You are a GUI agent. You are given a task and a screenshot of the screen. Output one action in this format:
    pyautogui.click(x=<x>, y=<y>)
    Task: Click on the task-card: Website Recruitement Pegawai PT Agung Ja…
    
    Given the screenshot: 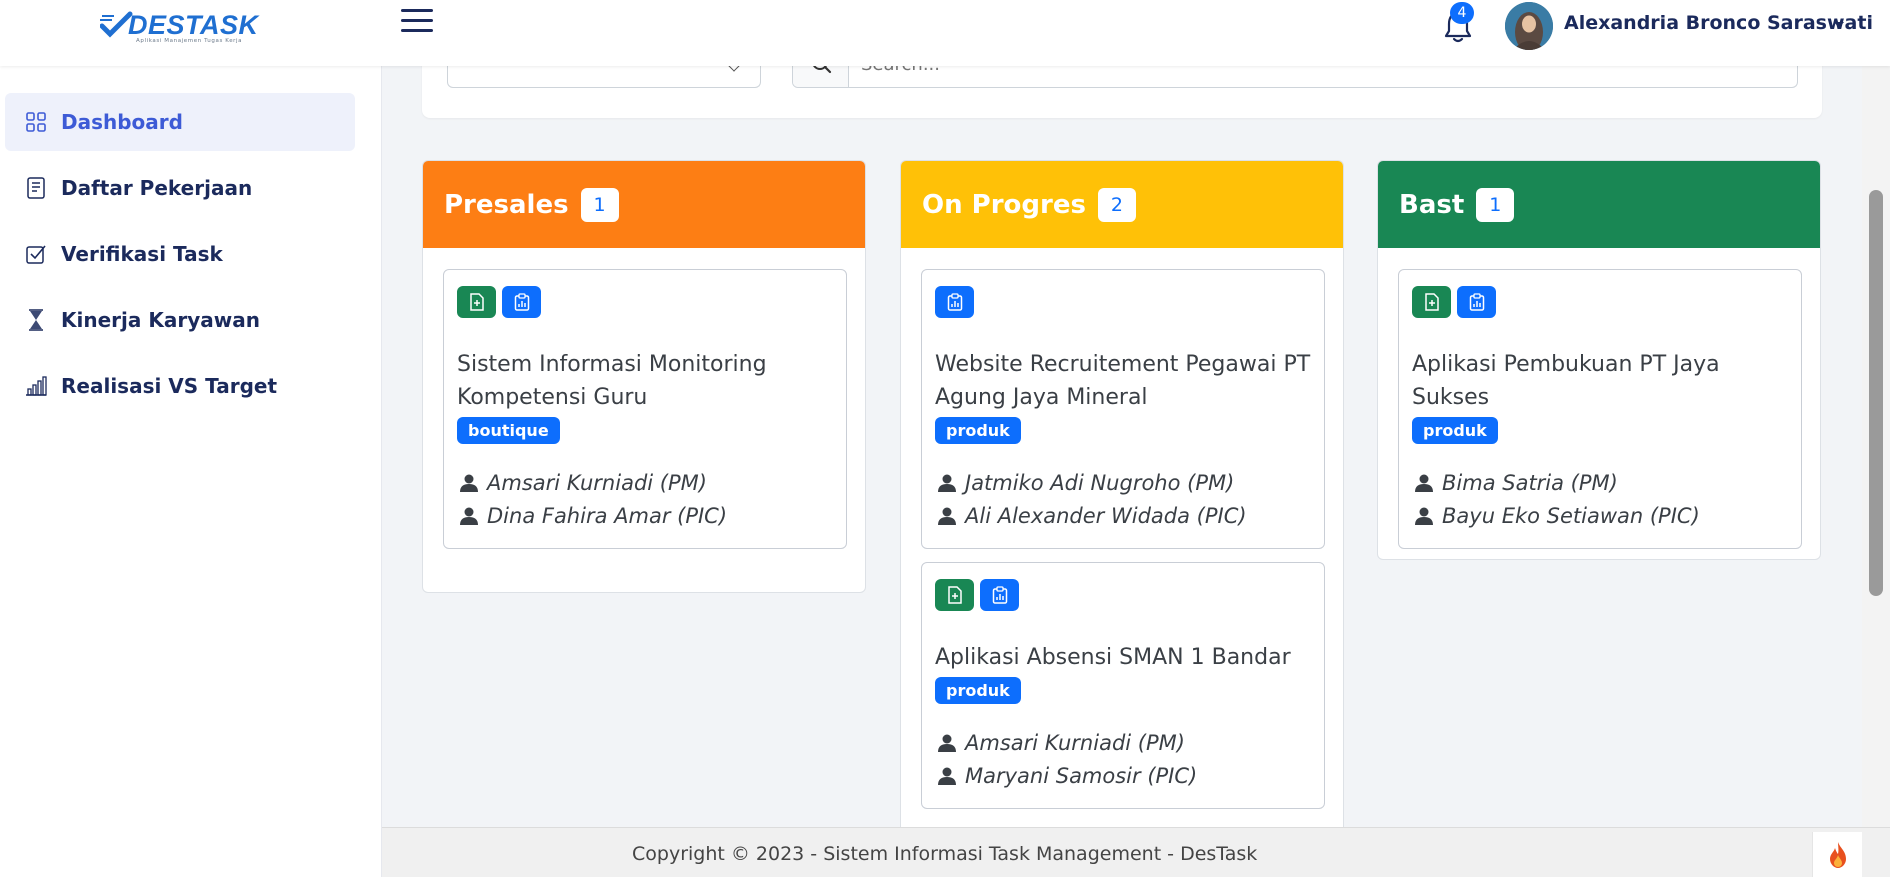 What is the action you would take?
    pyautogui.click(x=1123, y=409)
    